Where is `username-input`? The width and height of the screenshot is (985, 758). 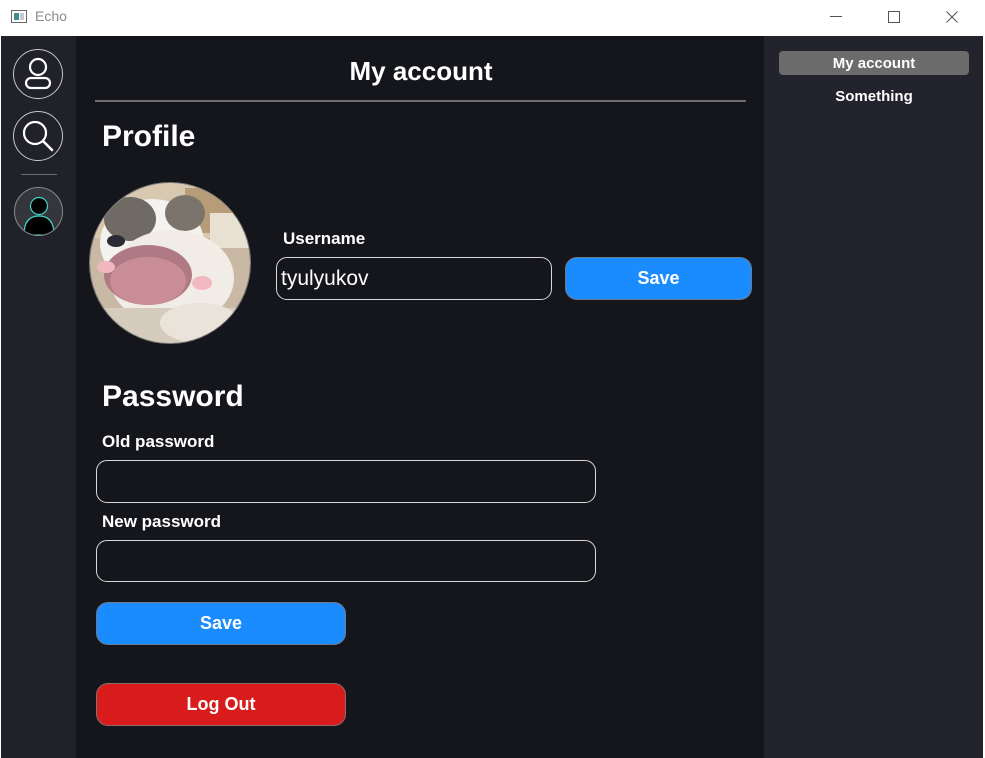 username-input is located at coordinates (414, 278).